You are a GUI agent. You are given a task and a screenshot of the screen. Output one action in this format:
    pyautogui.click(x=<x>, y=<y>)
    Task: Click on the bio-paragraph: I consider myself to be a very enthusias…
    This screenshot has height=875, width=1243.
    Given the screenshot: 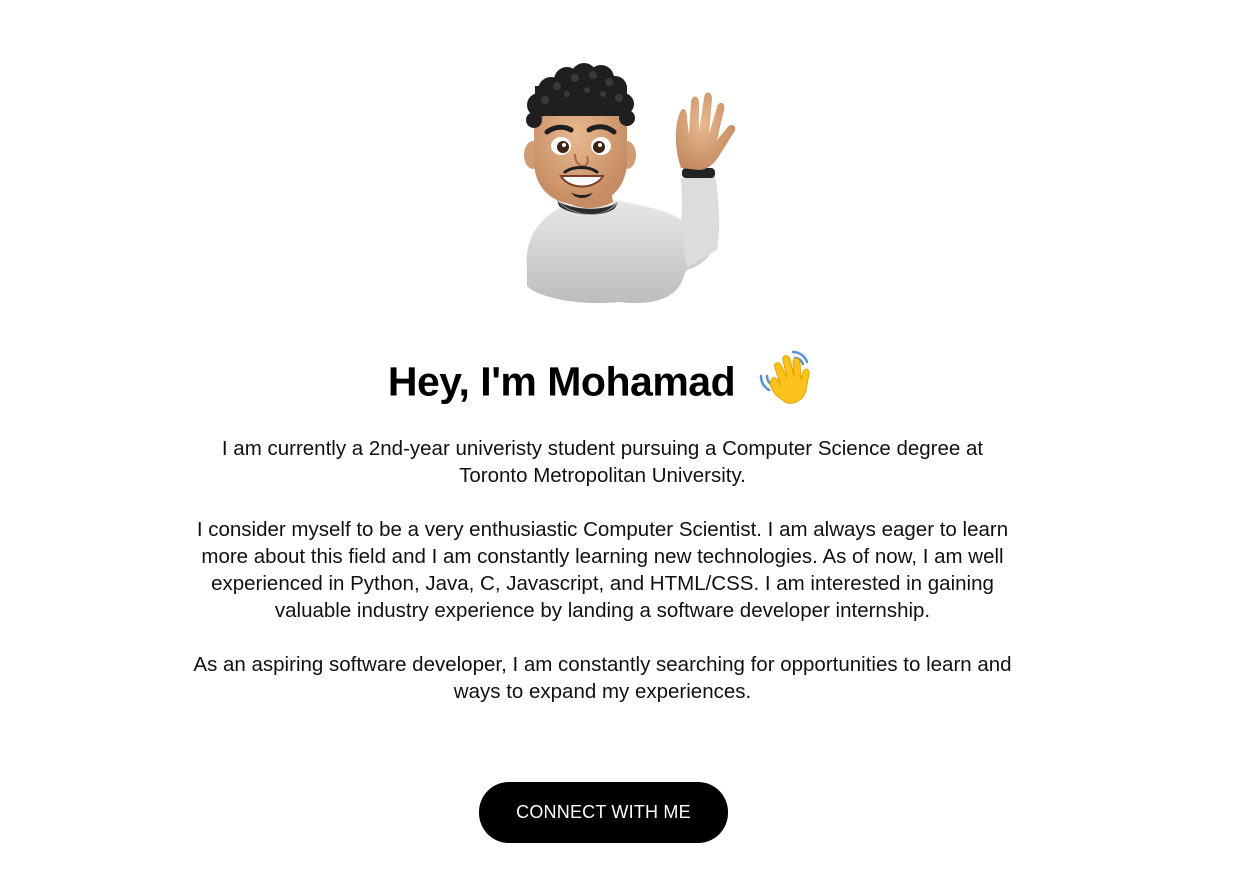 What is the action you would take?
    pyautogui.click(x=602, y=570)
    